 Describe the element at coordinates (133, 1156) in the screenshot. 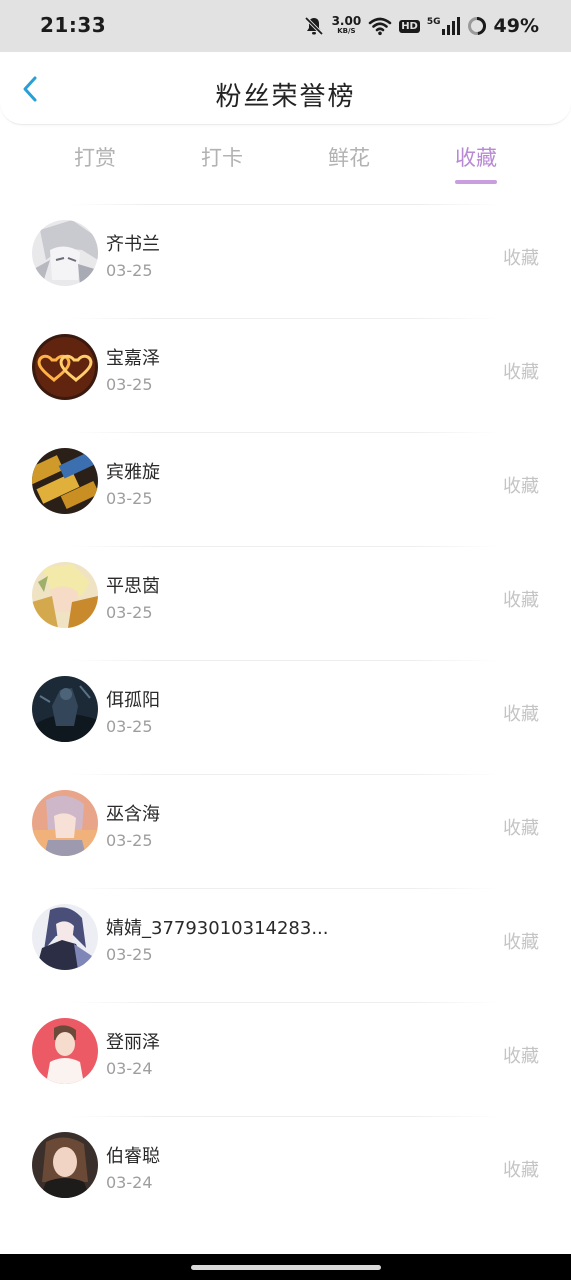

I see `user-name: 伯睿聪` at that location.